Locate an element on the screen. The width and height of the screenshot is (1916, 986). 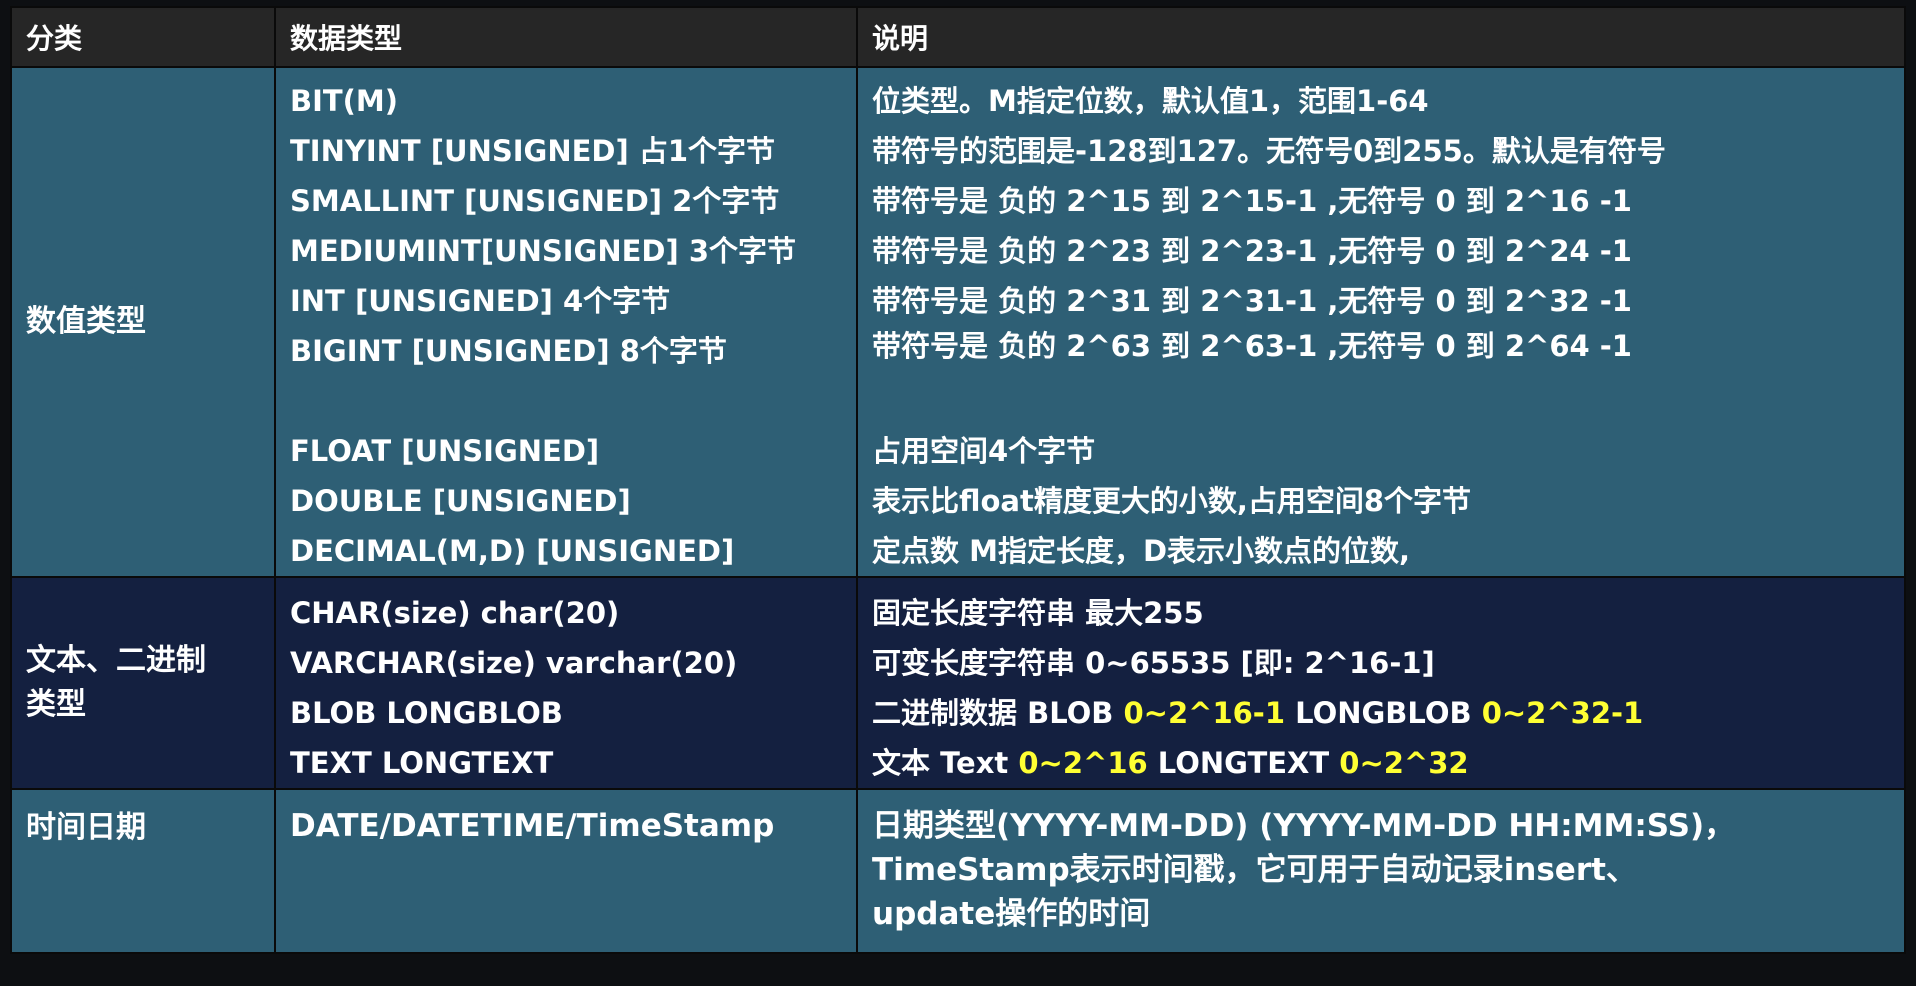
text-desc-0: 固定长度字符串 最大255 is located at coordinates (1038, 613).